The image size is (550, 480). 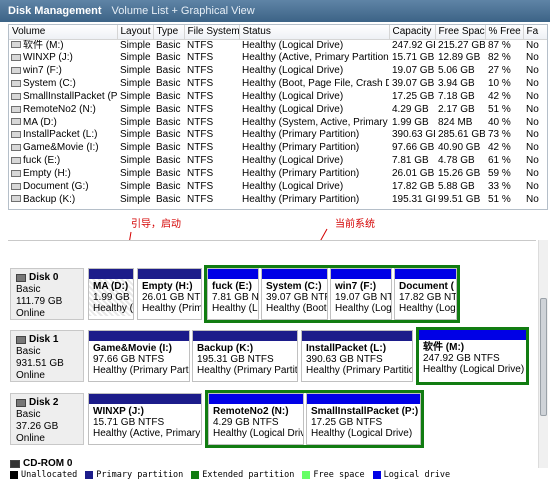 What do you see at coordinates (247, 370) in the screenshot?
I see `partition-status: Healthy (Primary Partition` at bounding box center [247, 370].